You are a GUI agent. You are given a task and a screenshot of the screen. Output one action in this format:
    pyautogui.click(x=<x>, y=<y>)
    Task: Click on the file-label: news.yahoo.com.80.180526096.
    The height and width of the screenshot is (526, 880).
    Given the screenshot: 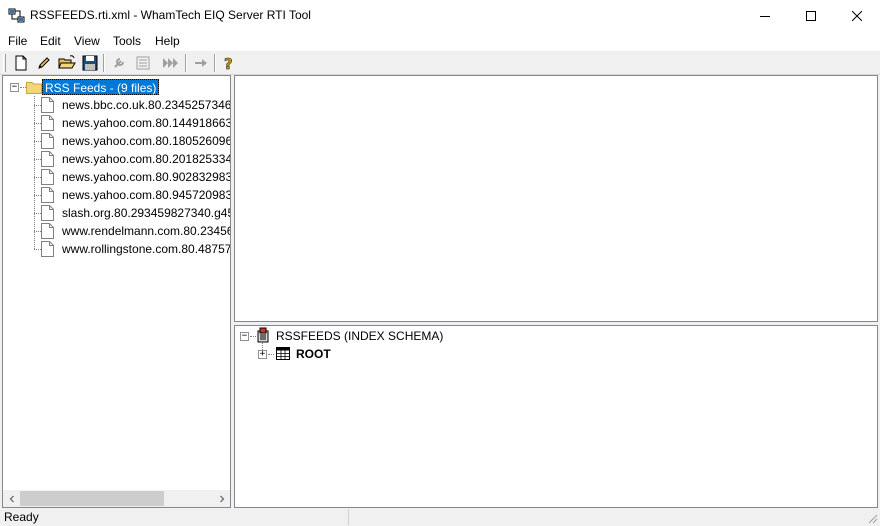 What is the action you would take?
    pyautogui.click(x=146, y=141)
    